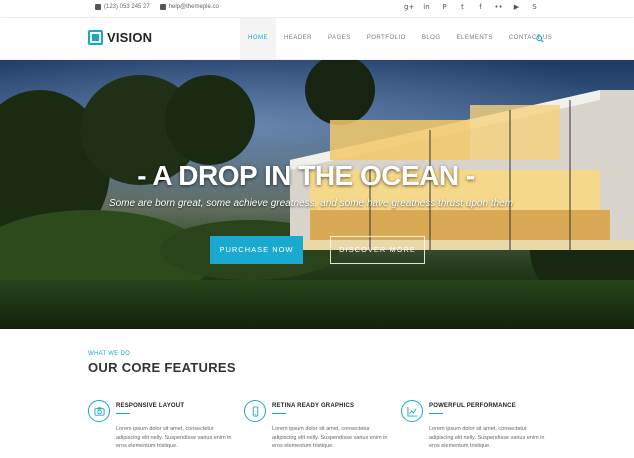 The image size is (634, 458). What do you see at coordinates (444, 7) in the screenshot?
I see `pinterest-icon: P` at bounding box center [444, 7].